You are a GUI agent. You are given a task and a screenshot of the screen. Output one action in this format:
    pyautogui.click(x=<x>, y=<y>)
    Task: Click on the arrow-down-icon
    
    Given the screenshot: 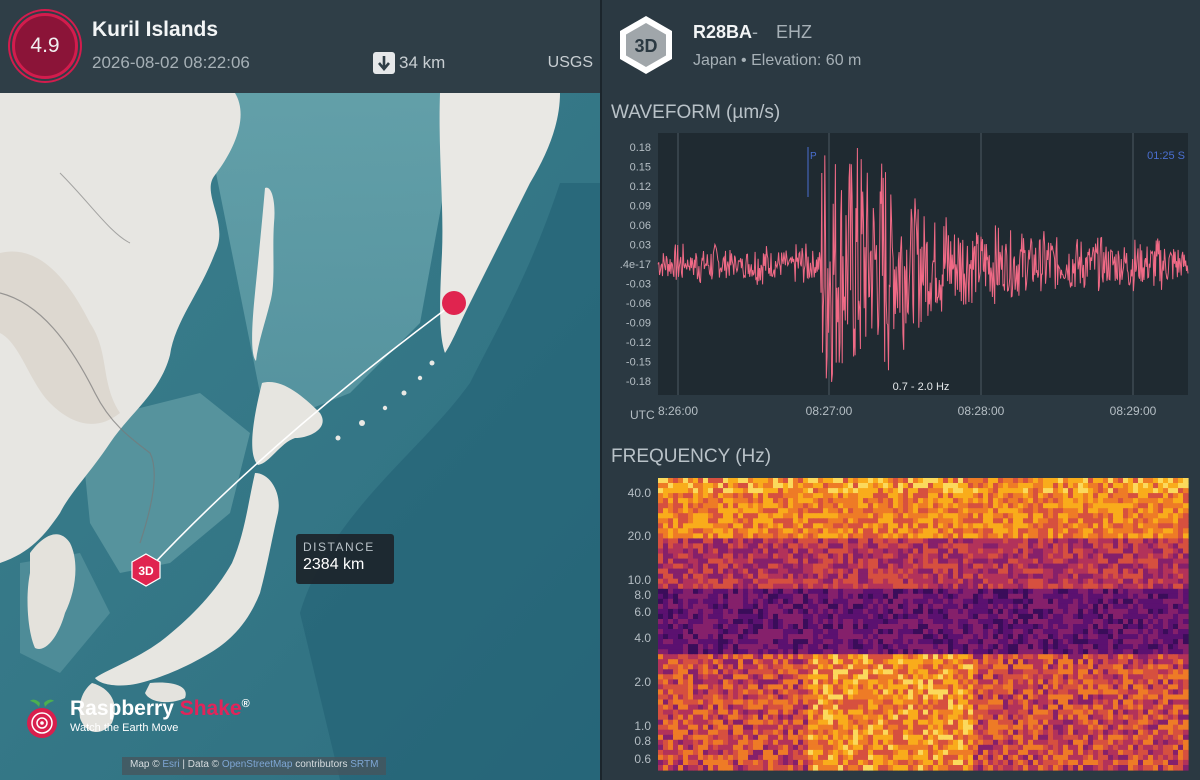 What is the action you would take?
    pyautogui.click(x=384, y=63)
    